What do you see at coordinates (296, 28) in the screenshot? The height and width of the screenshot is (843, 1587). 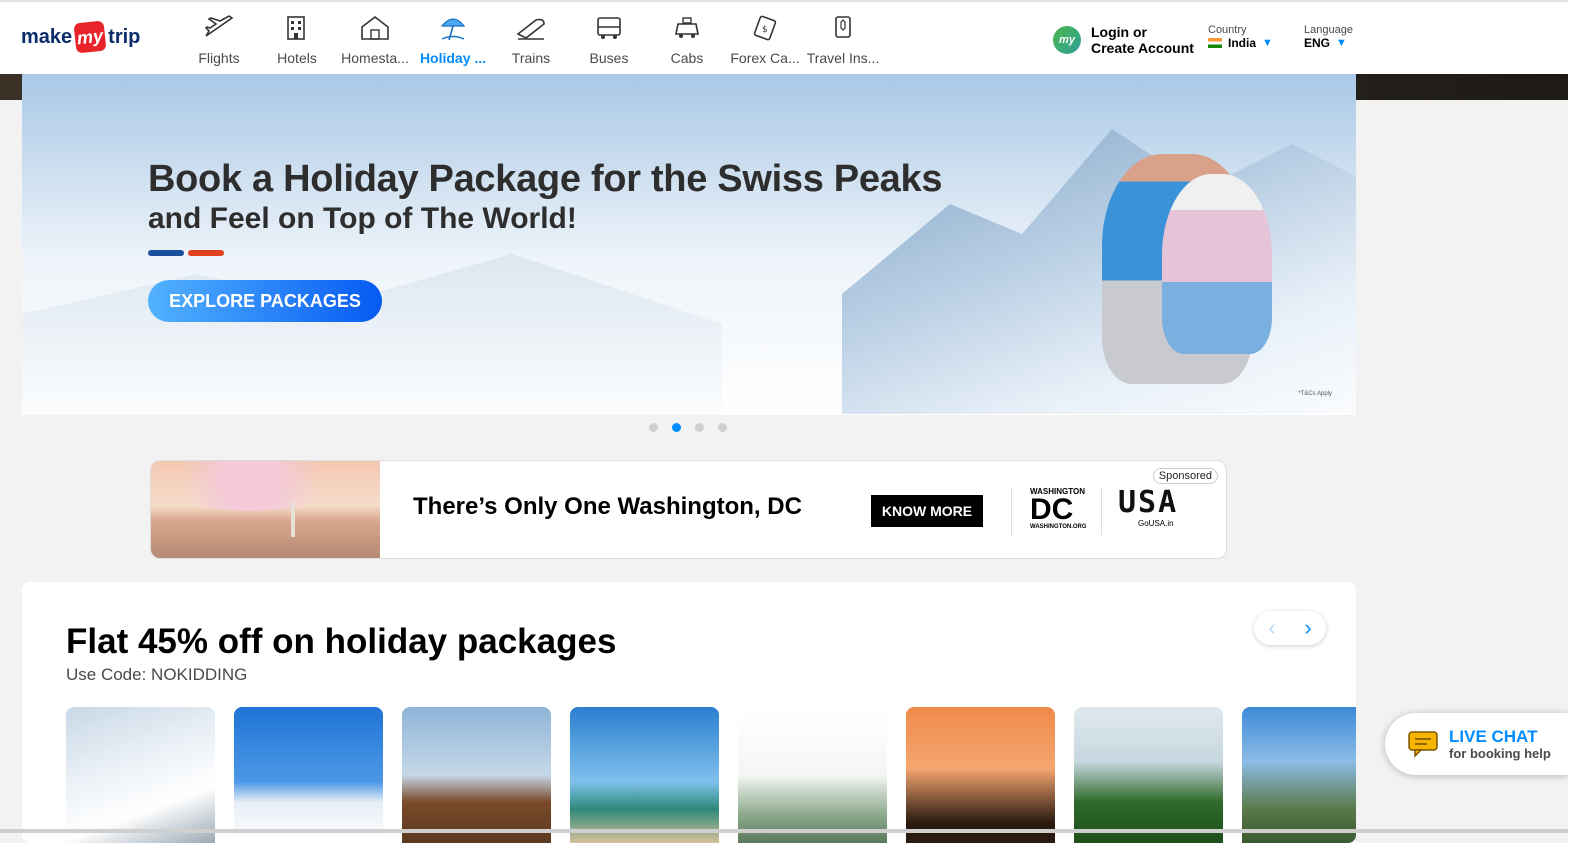 I see `hotel-icon` at bounding box center [296, 28].